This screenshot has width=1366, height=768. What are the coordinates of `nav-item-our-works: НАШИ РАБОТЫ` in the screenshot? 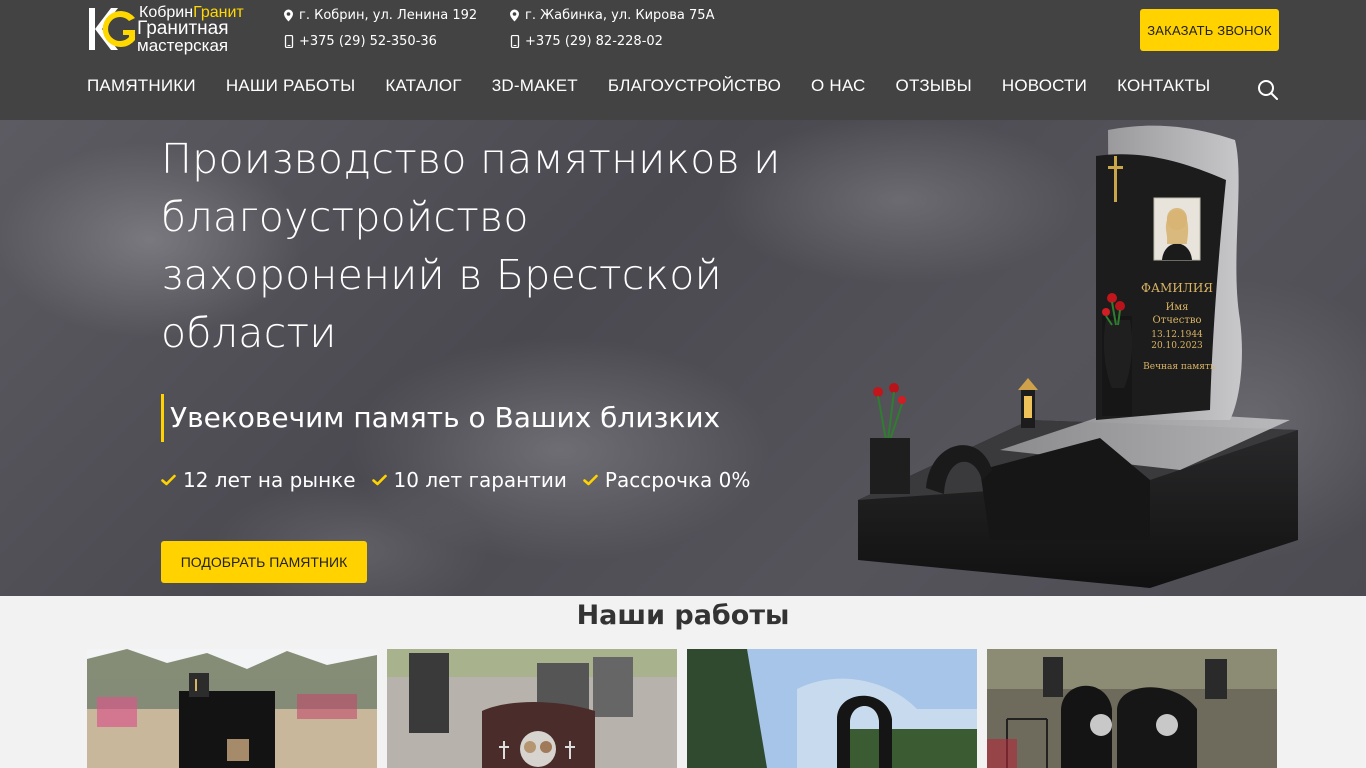 It's located at (291, 88).